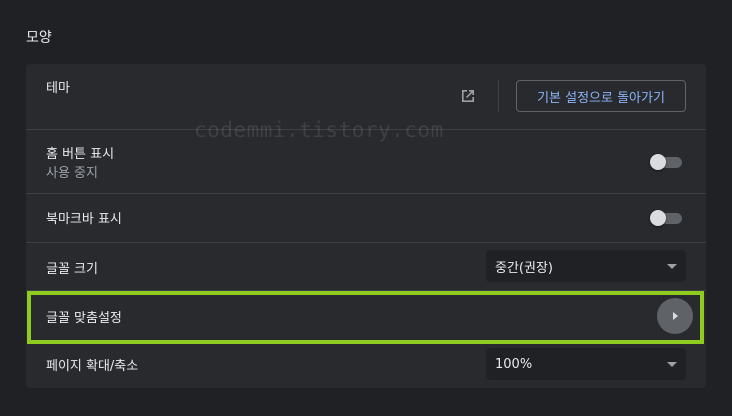  Describe the element at coordinates (80, 154) in the screenshot. I see `home-button-label: 홈 버튼 표시` at that location.